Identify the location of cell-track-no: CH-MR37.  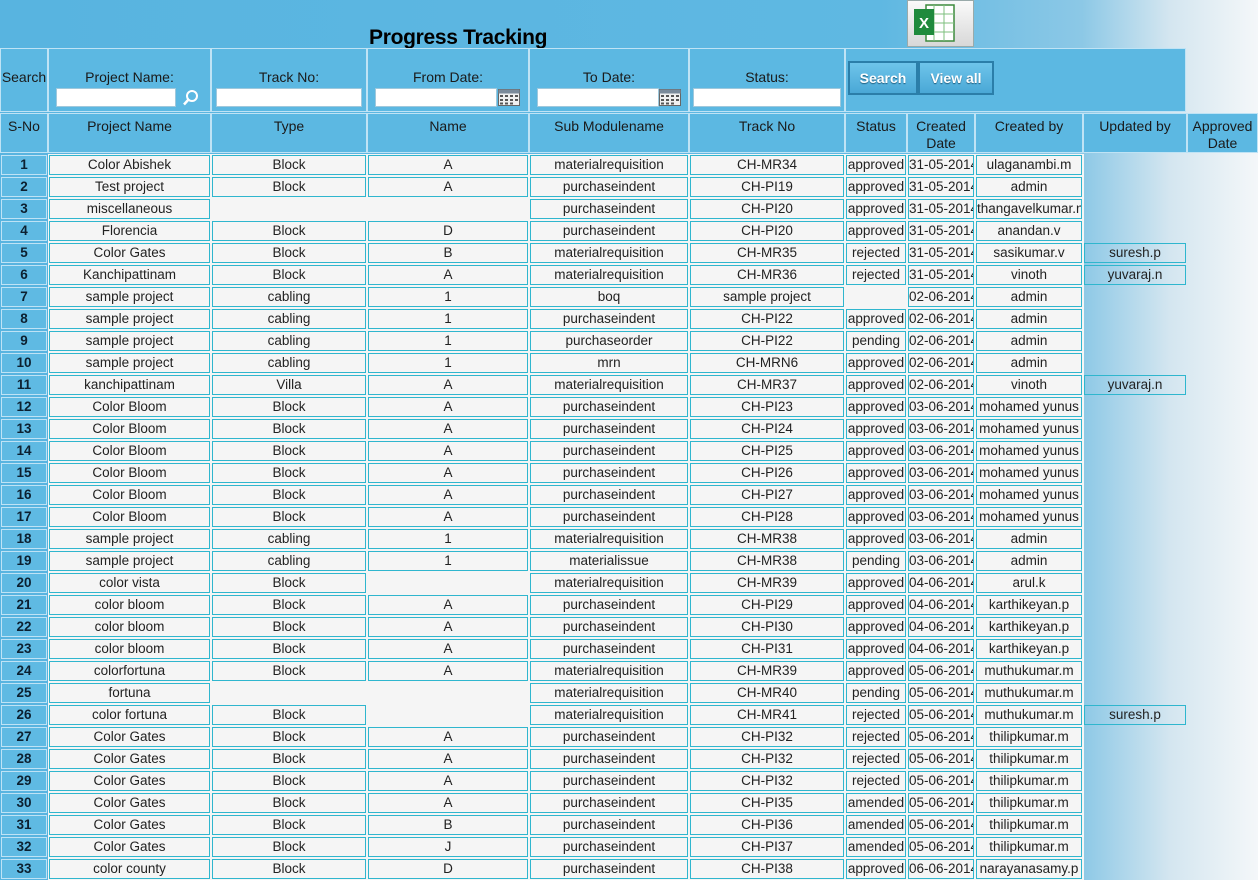
(767, 385).